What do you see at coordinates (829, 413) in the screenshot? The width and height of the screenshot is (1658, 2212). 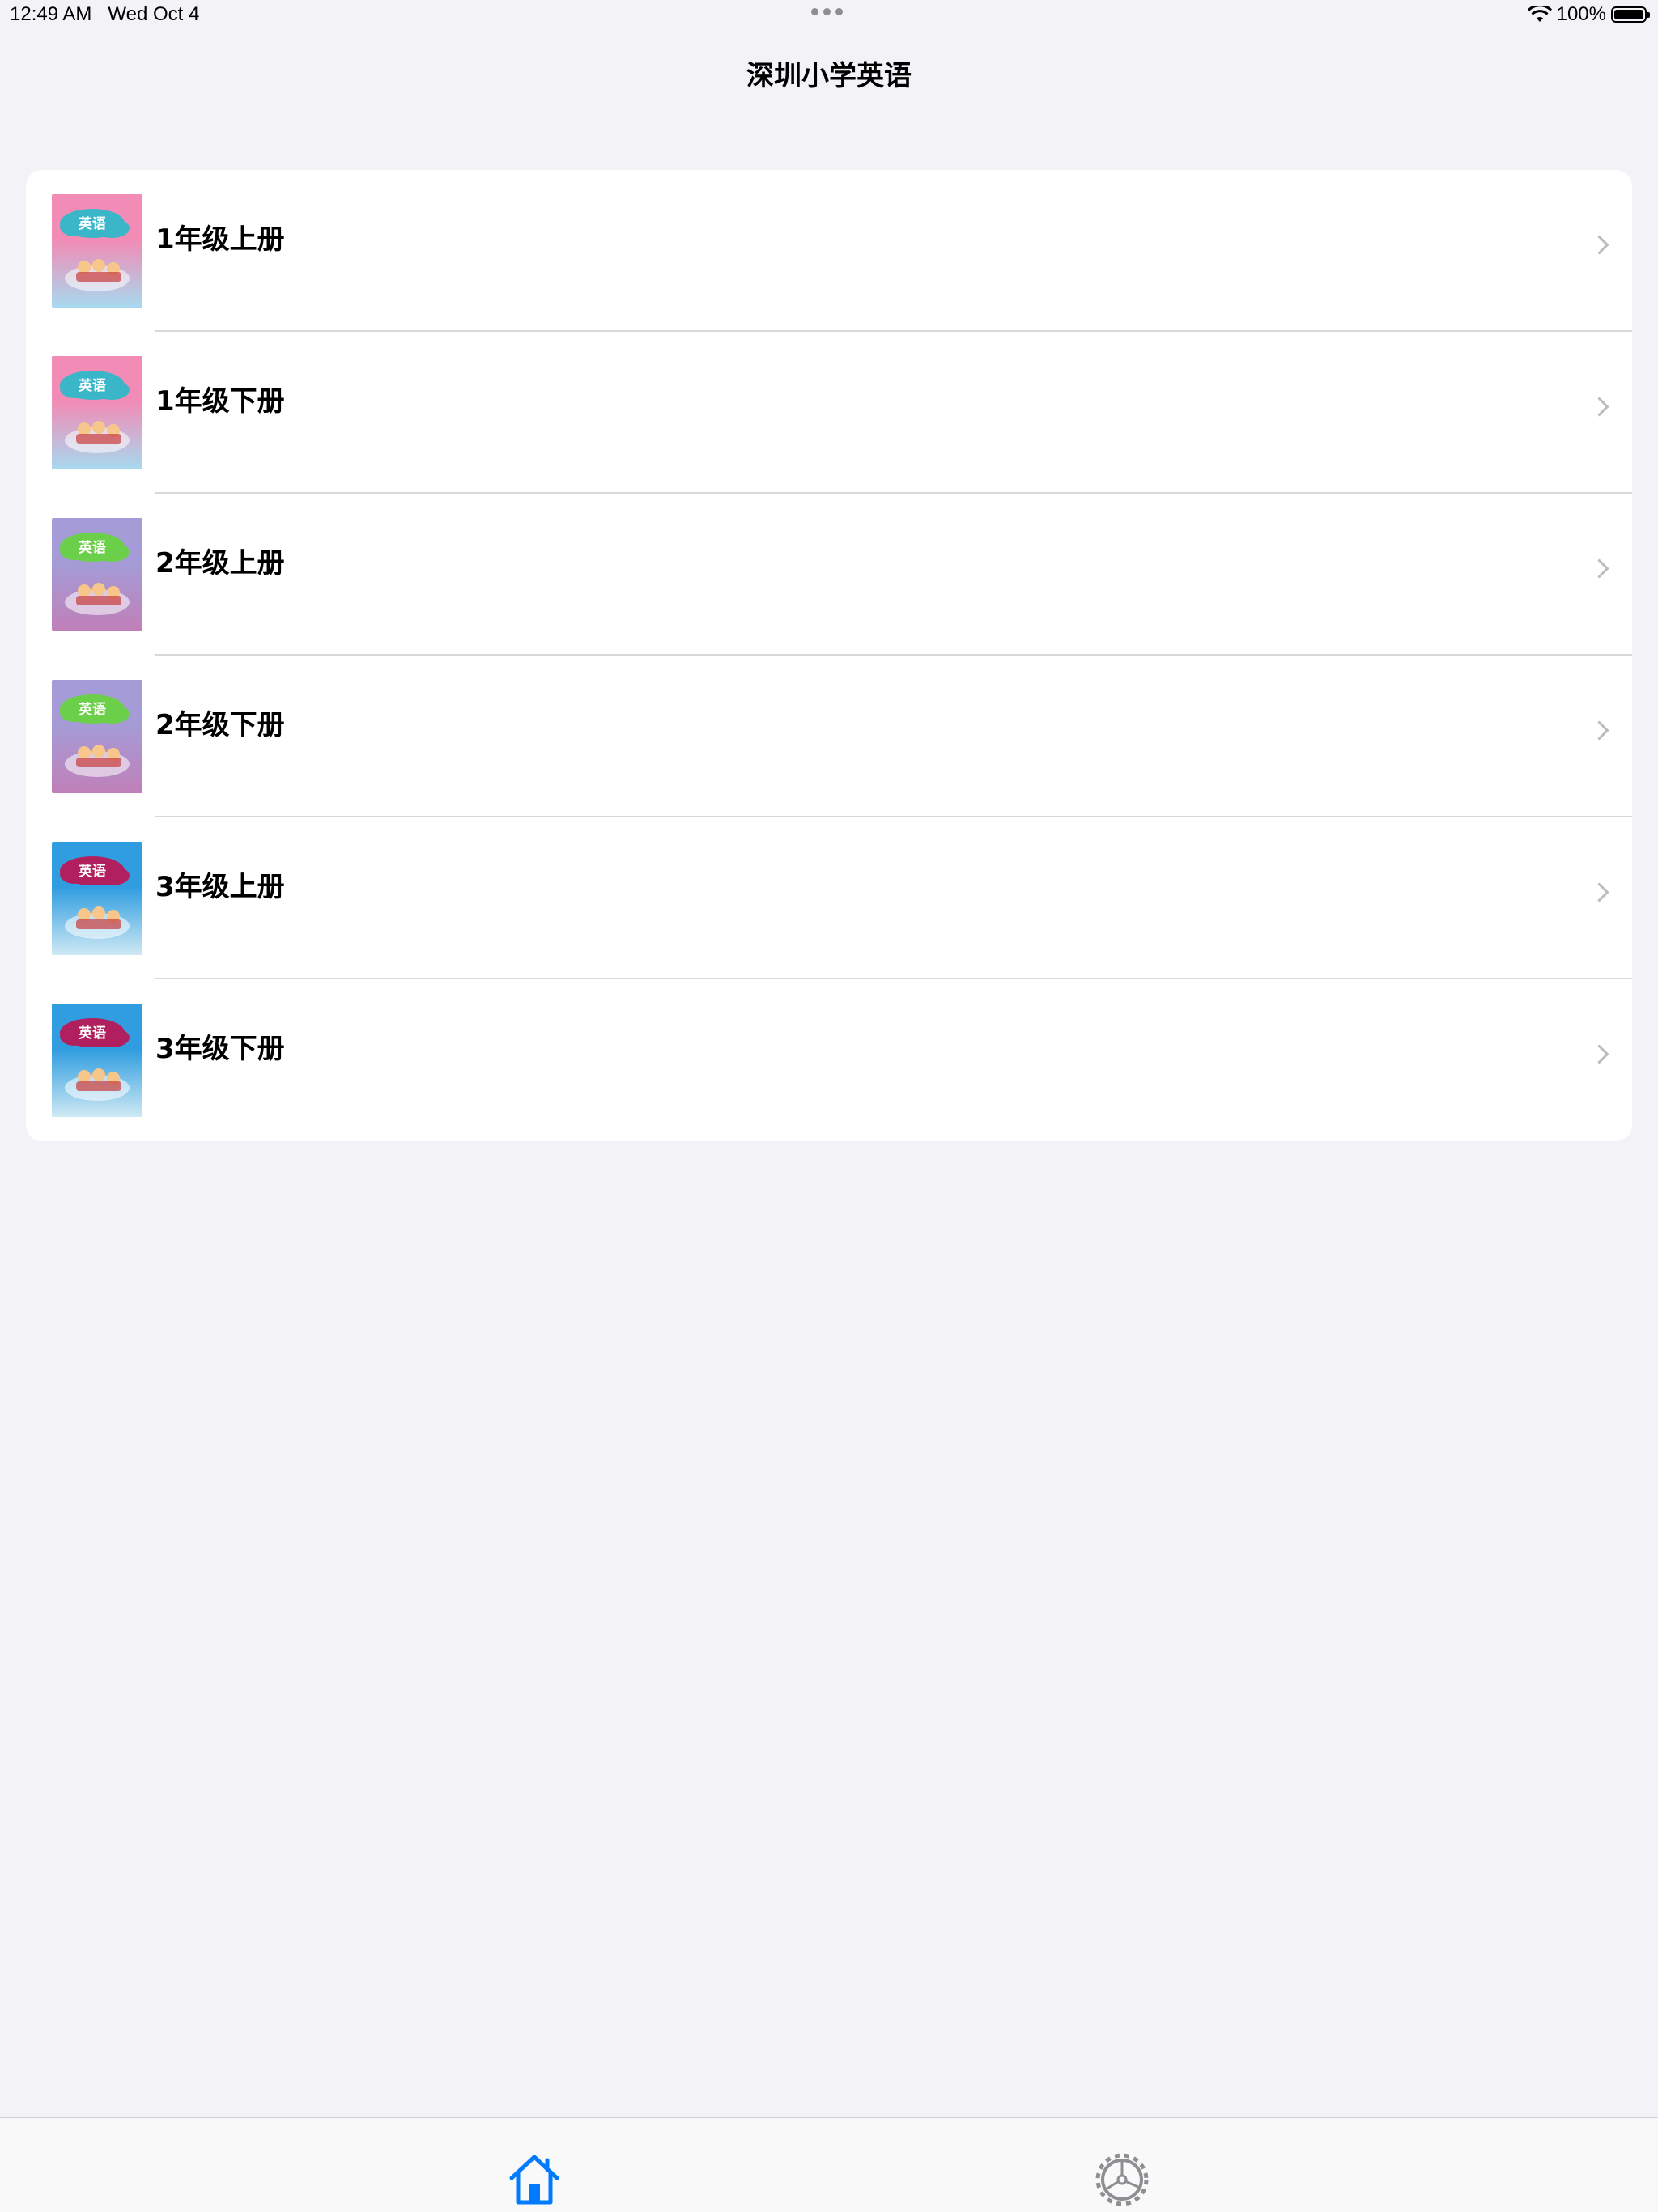 I see `grade-row: 英语 1年级下册` at bounding box center [829, 413].